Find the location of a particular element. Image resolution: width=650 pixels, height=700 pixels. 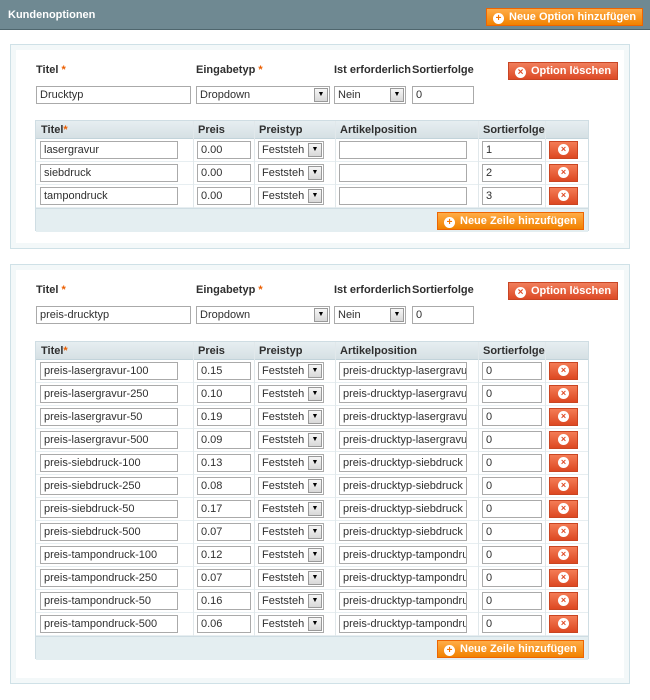

row-title-input: preis-lasergravur-250 is located at coordinates (109, 394).